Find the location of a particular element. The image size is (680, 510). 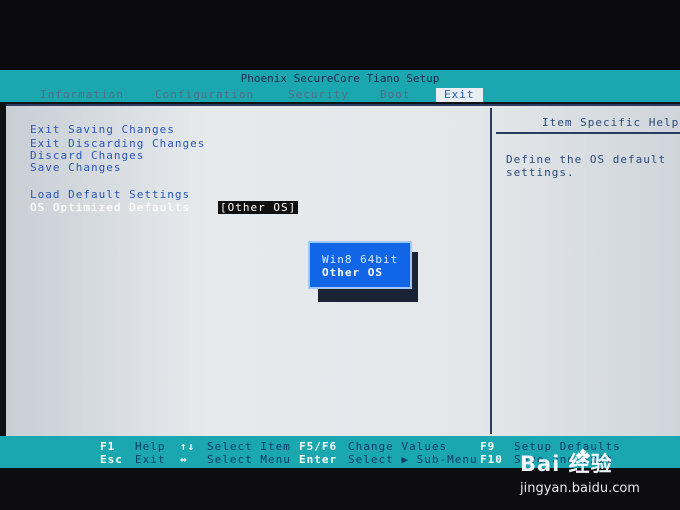

watermark-url: jingyan.baidu.com is located at coordinates (580, 488).